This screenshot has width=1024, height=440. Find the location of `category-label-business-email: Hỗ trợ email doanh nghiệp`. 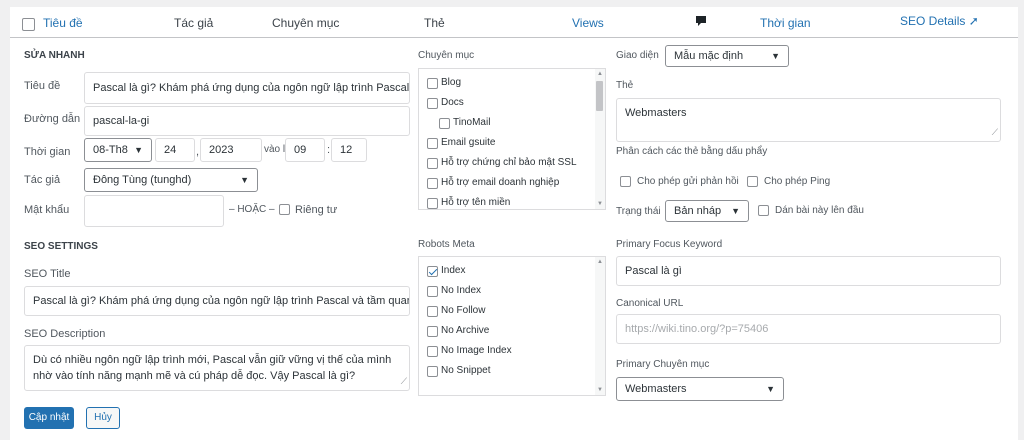

category-label-business-email: Hỗ trợ email doanh nghiệp is located at coordinates (500, 182).